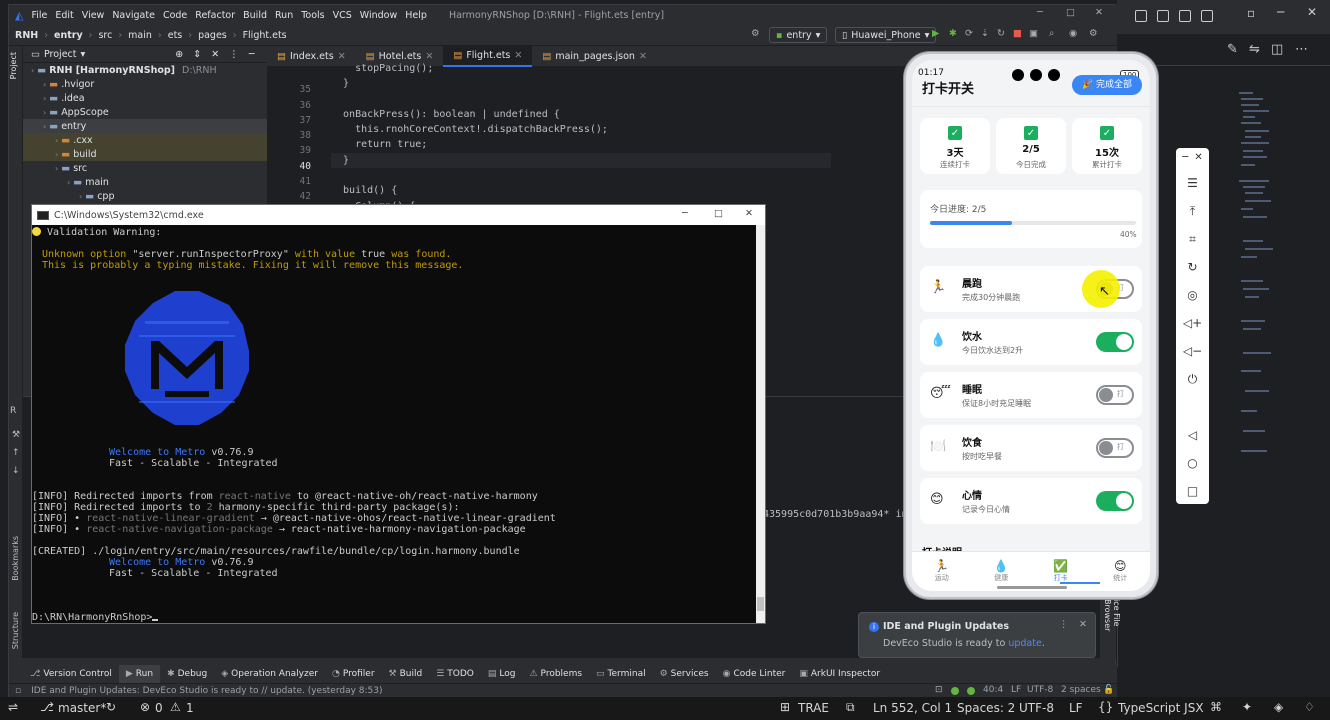 The width and height of the screenshot is (1330, 720). I want to click on pin-top-icon: ⤒, so click(1192, 211).